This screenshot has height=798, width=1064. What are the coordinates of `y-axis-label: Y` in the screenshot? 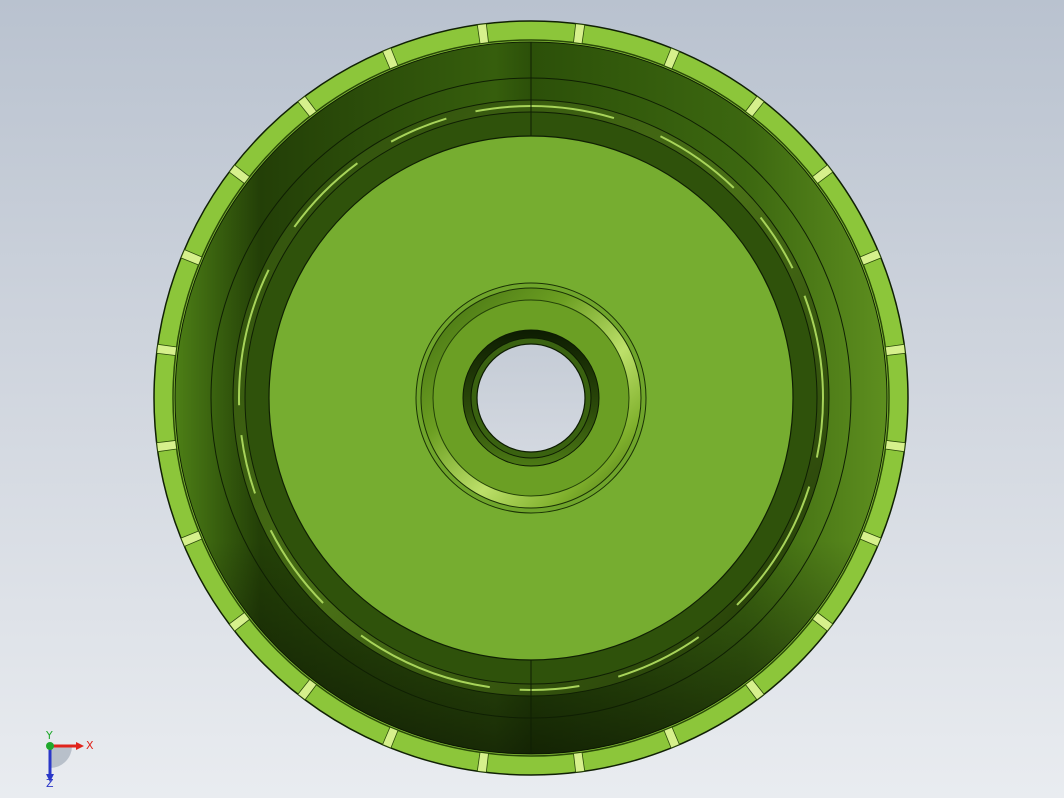 It's located at (49, 735).